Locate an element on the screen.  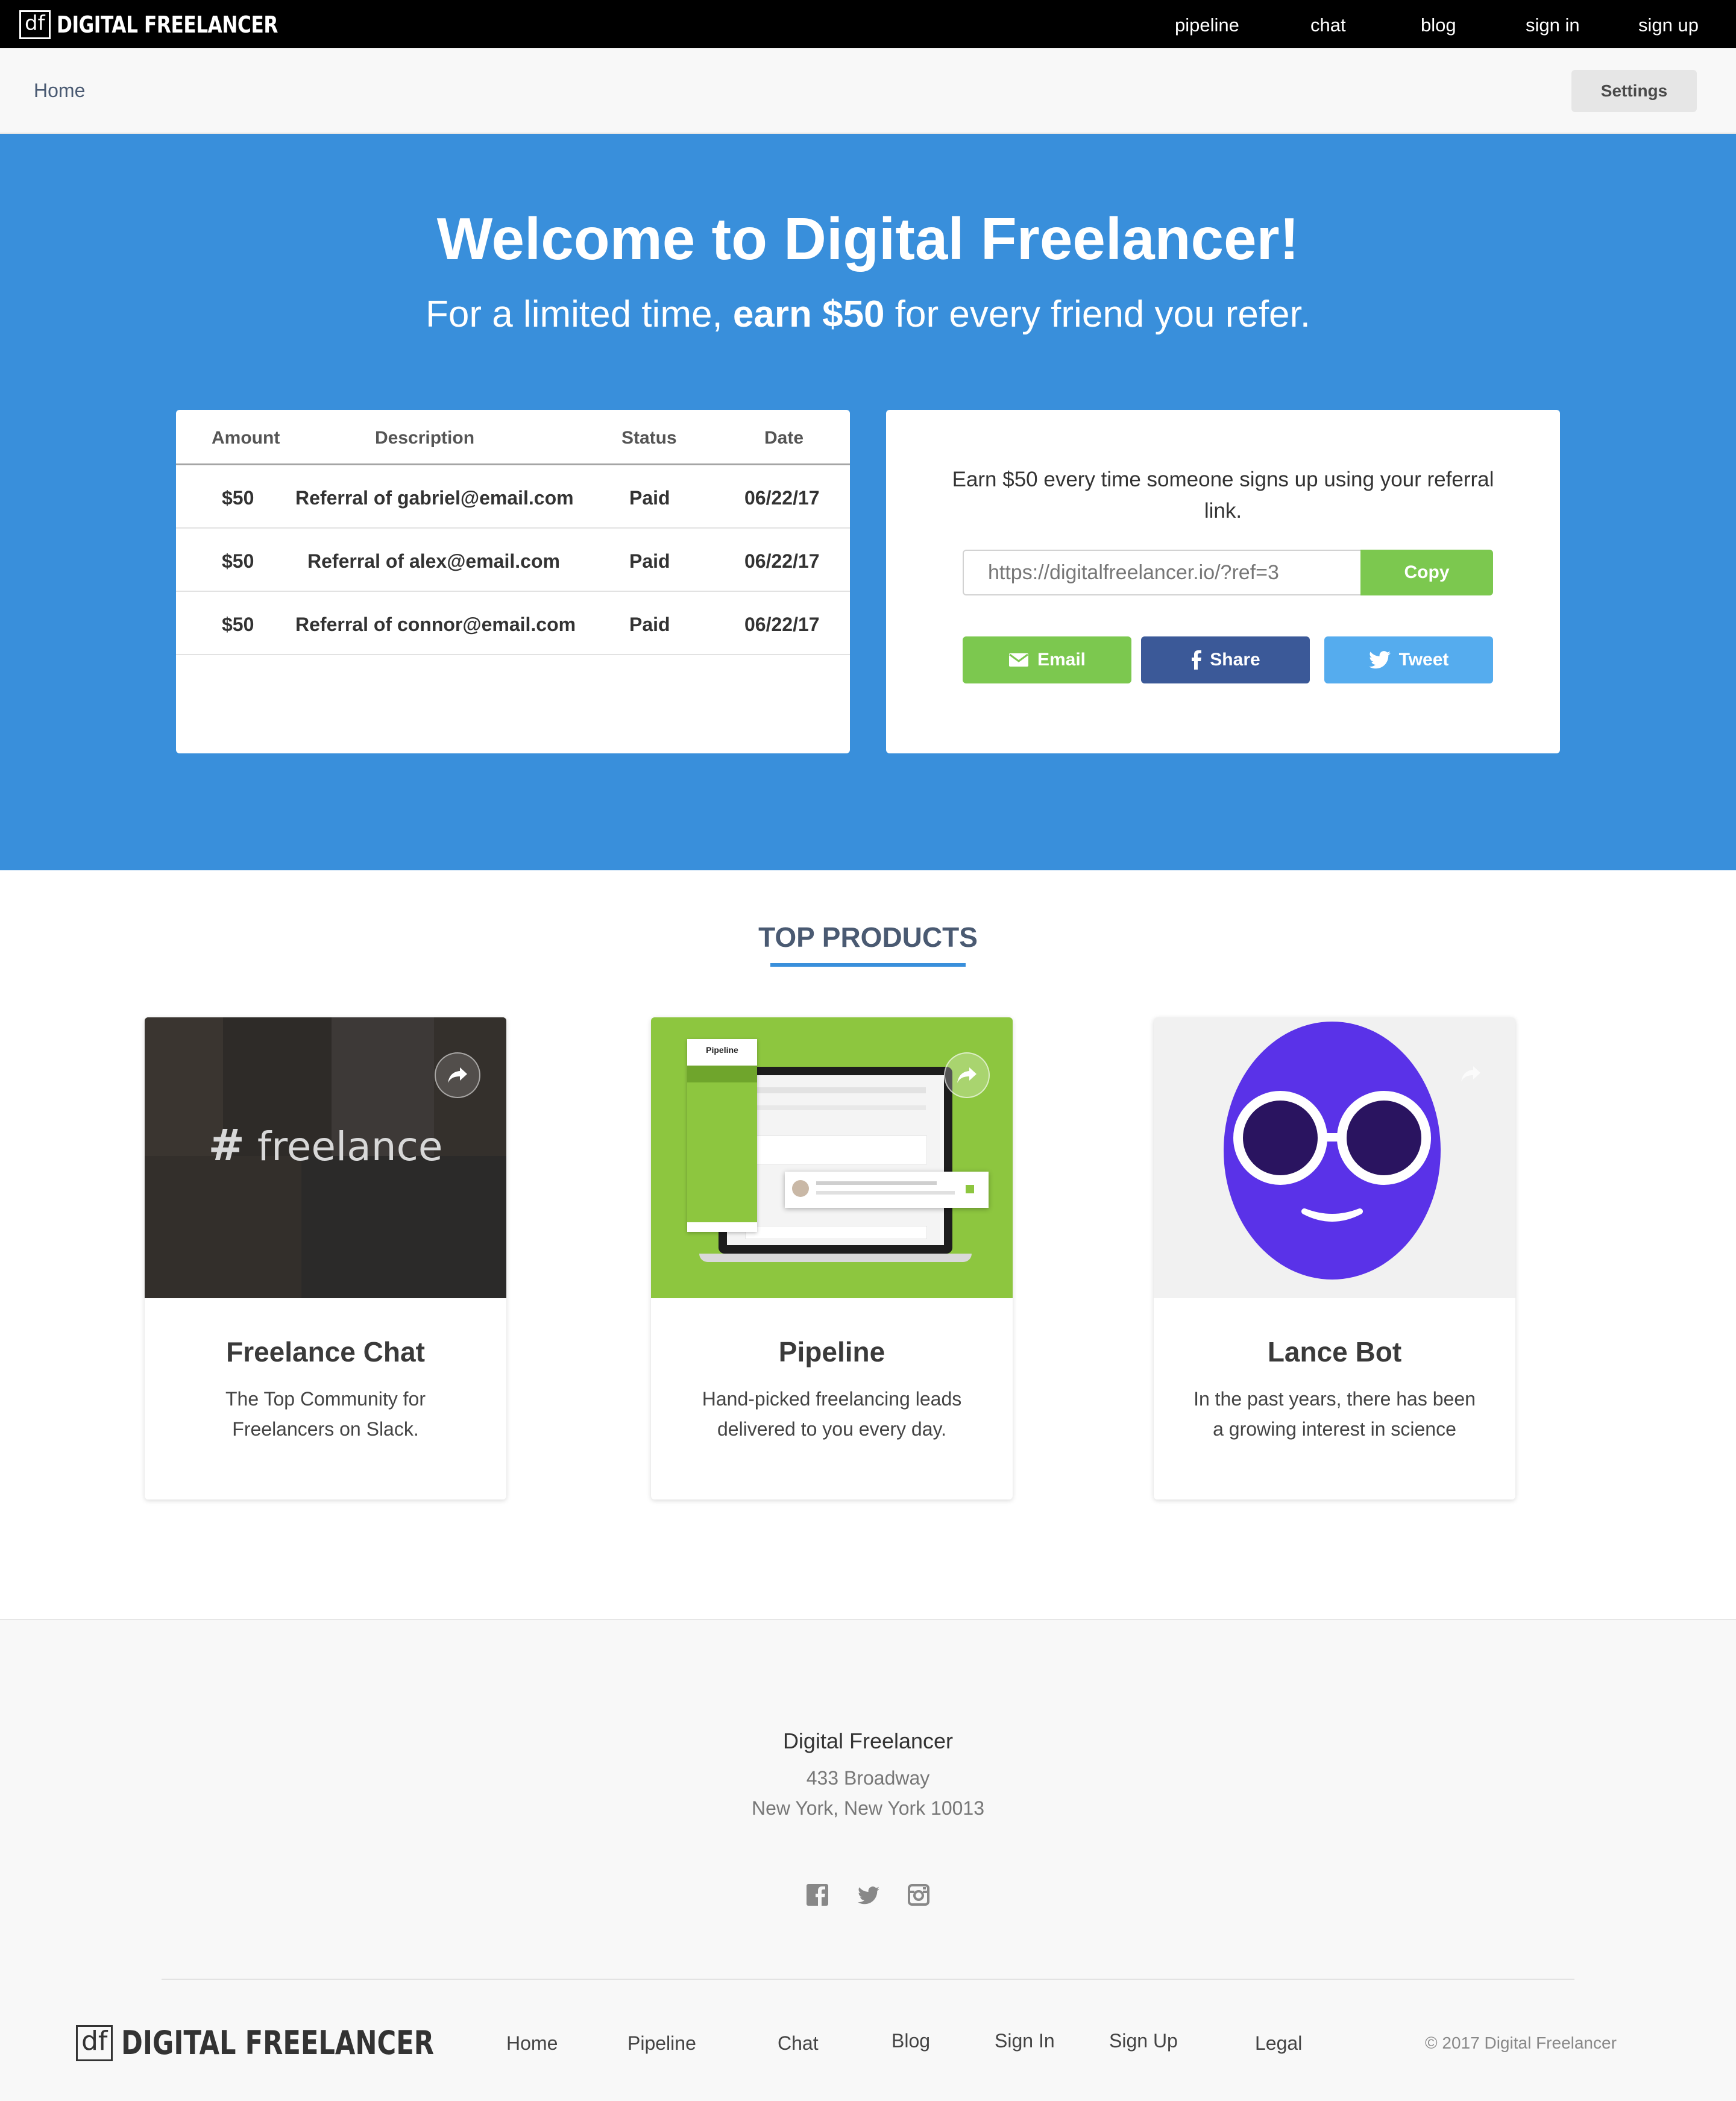
column-header-date: Date is located at coordinates (784, 438).